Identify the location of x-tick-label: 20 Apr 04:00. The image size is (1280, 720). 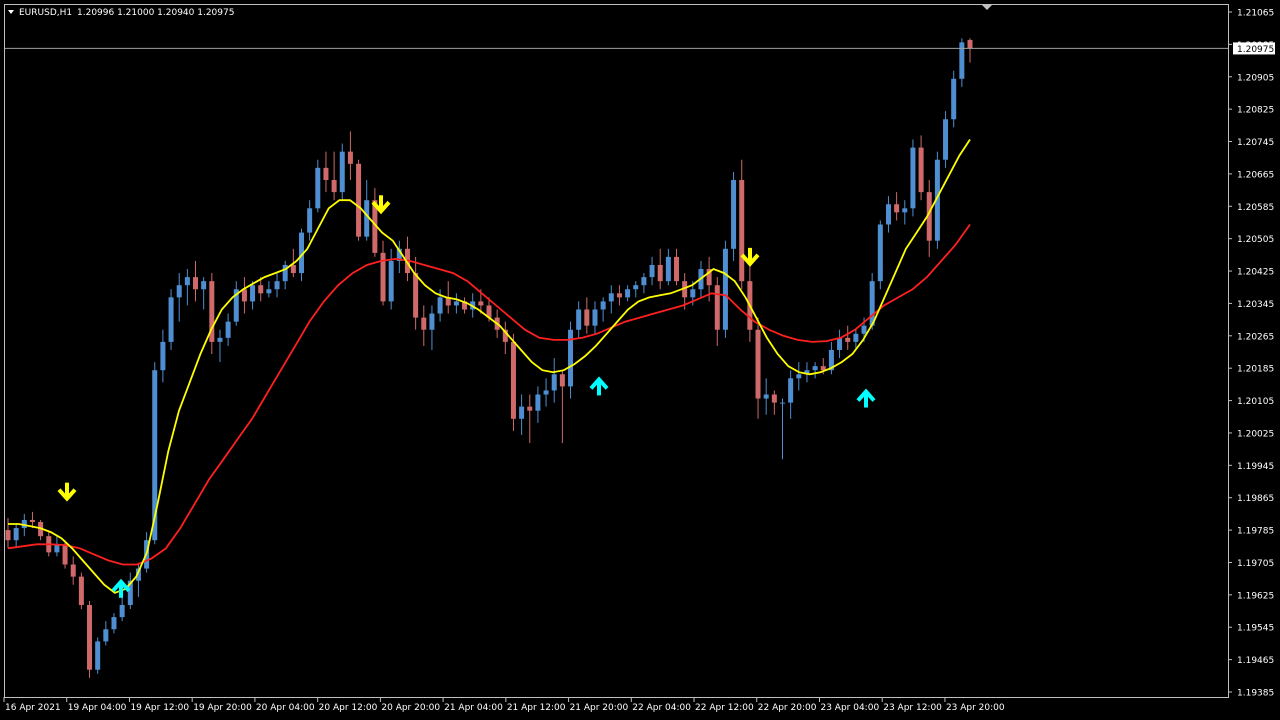
(285, 708).